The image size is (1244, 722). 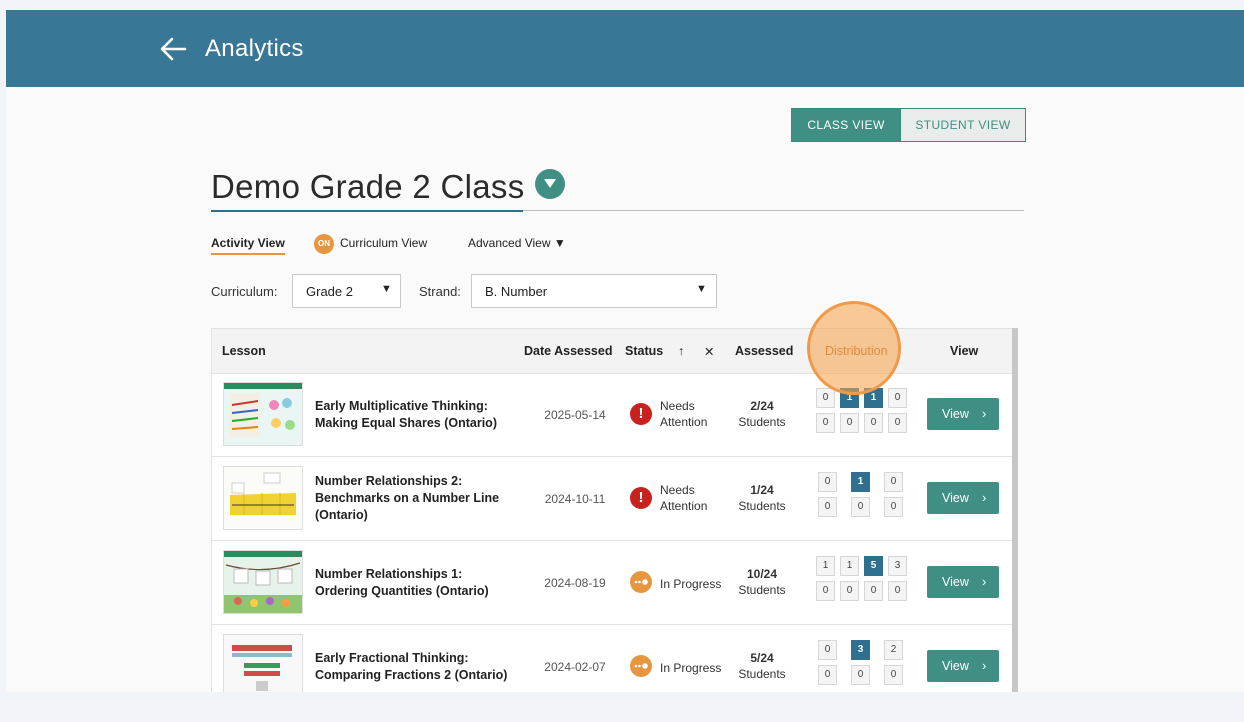 I want to click on class-dropdown-button, so click(x=550, y=184).